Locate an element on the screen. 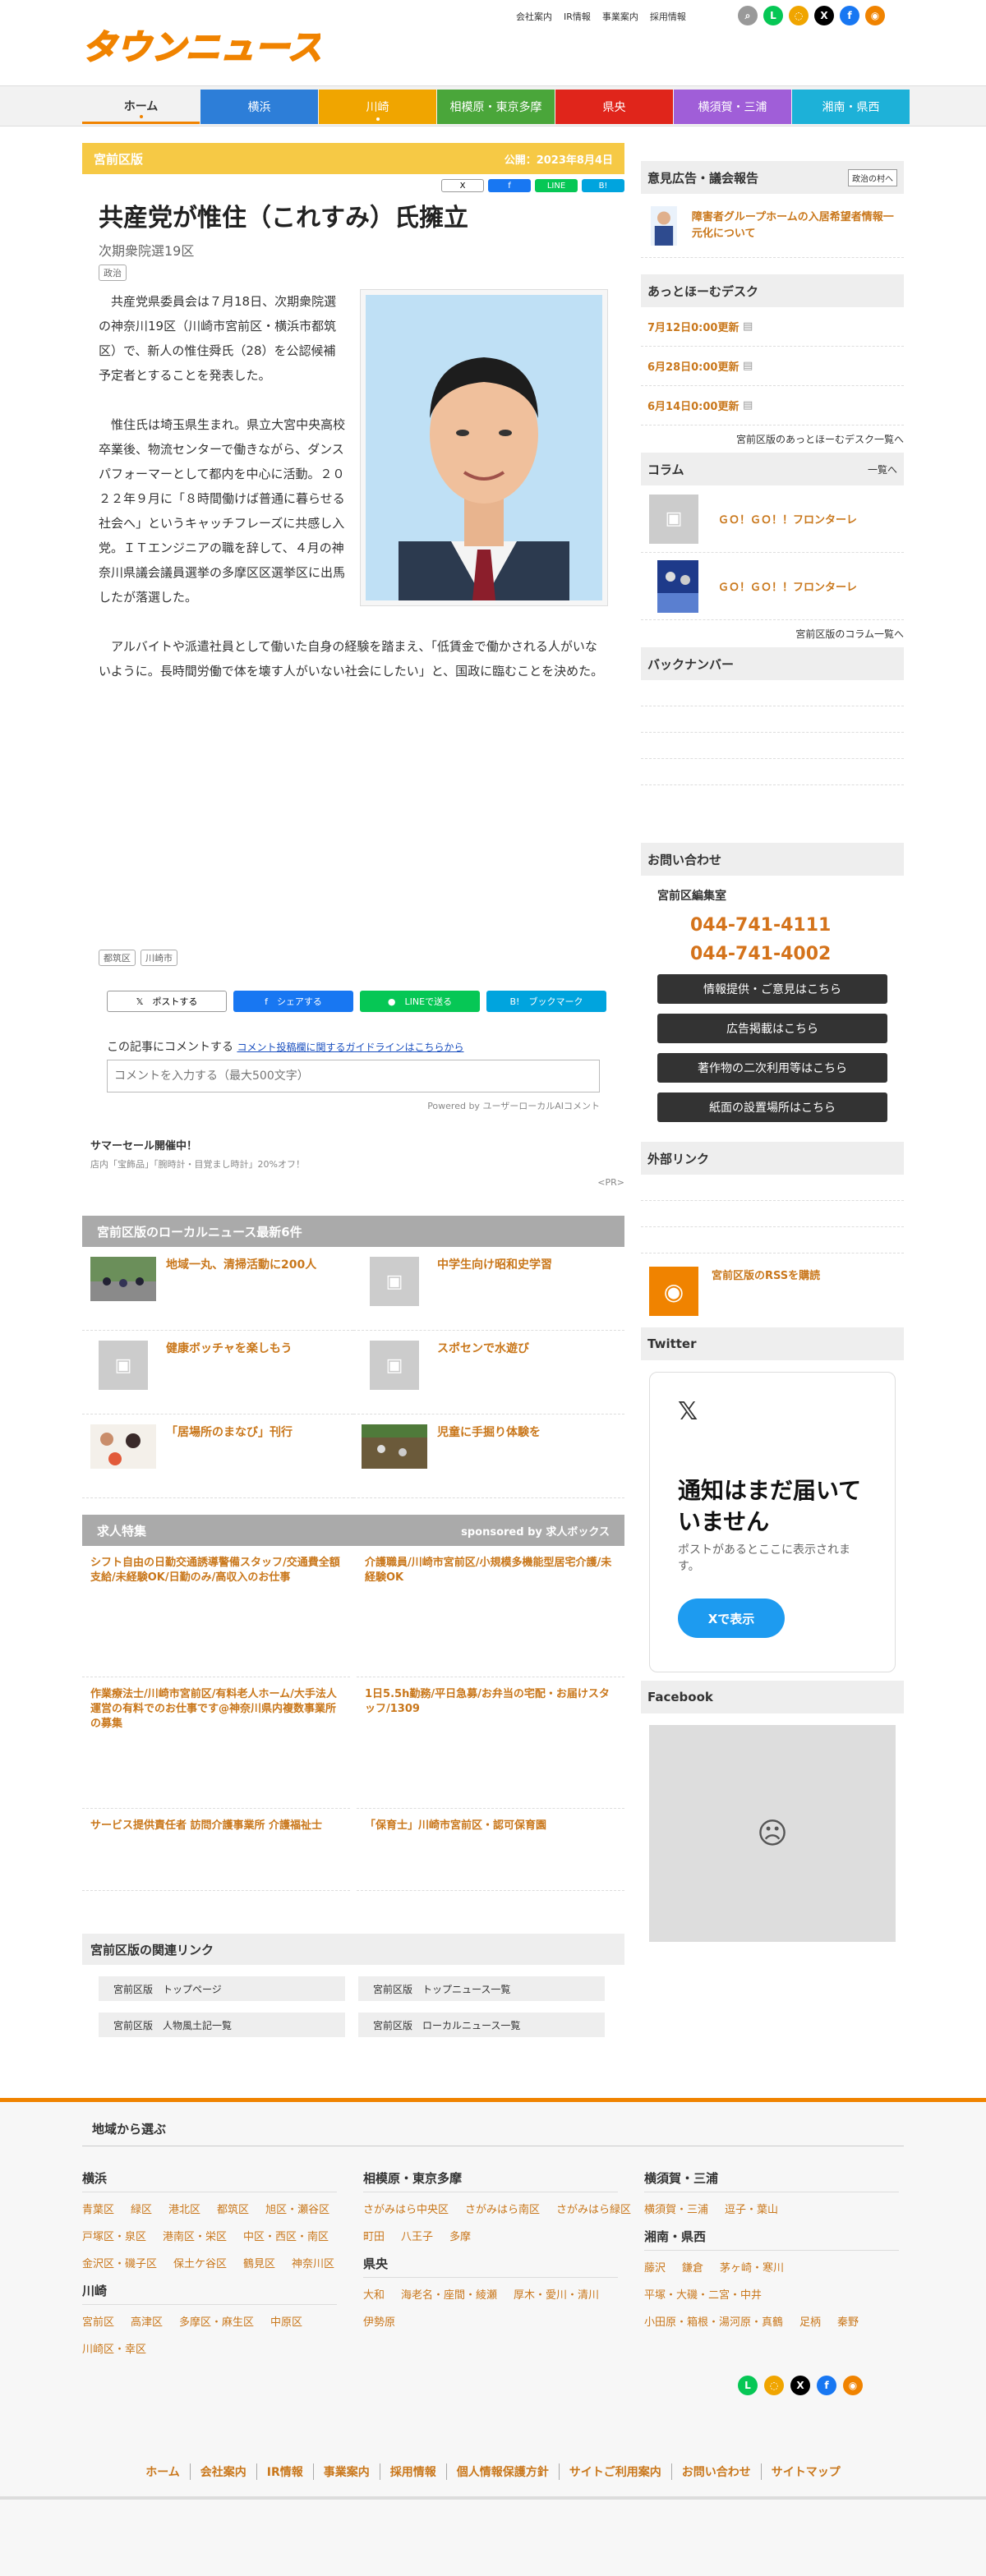 The height and width of the screenshot is (2576, 986). area-link: 緑区 is located at coordinates (141, 2208).